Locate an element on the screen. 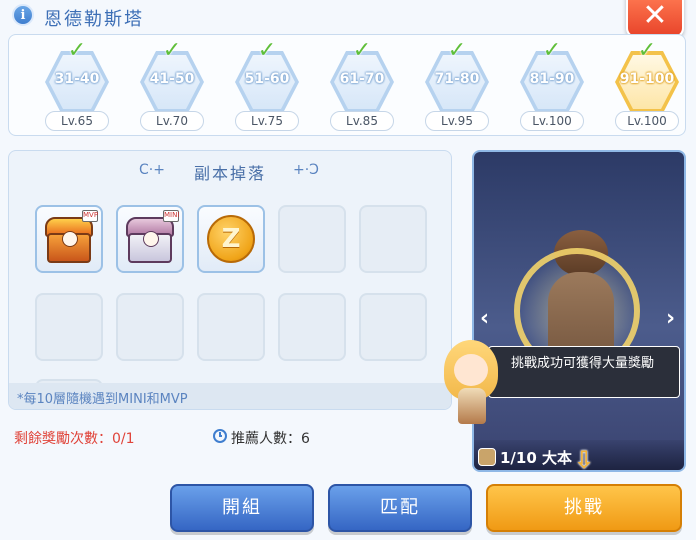 This screenshot has height=540, width=696. floor-range-label: 31-40 is located at coordinates (77, 79).